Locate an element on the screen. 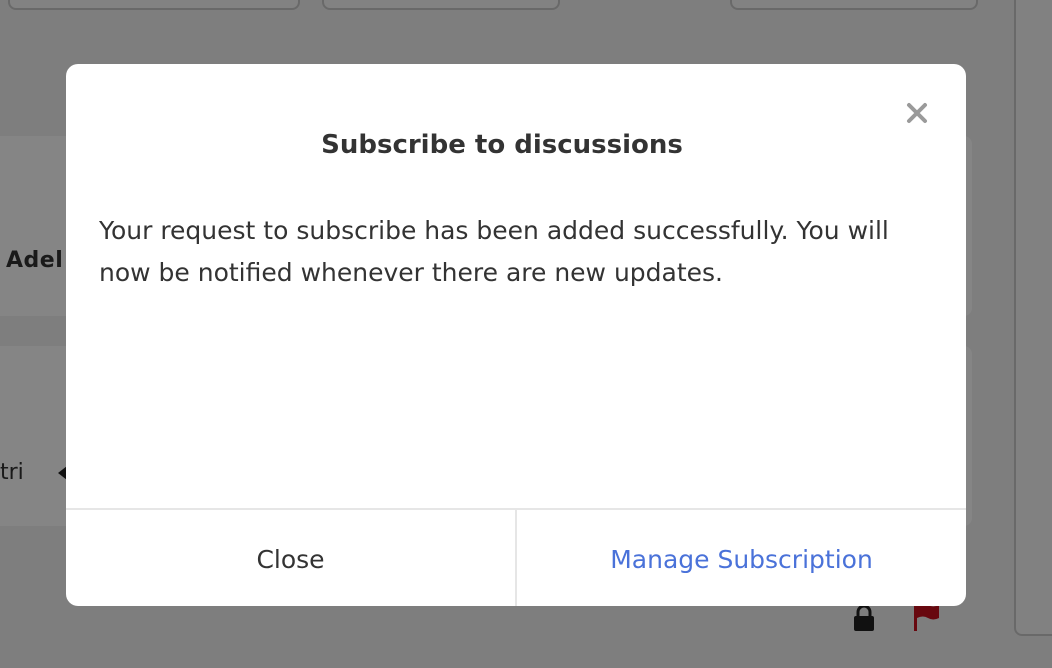  manage-subscription-button: Manage Subscription is located at coordinates (741, 558).